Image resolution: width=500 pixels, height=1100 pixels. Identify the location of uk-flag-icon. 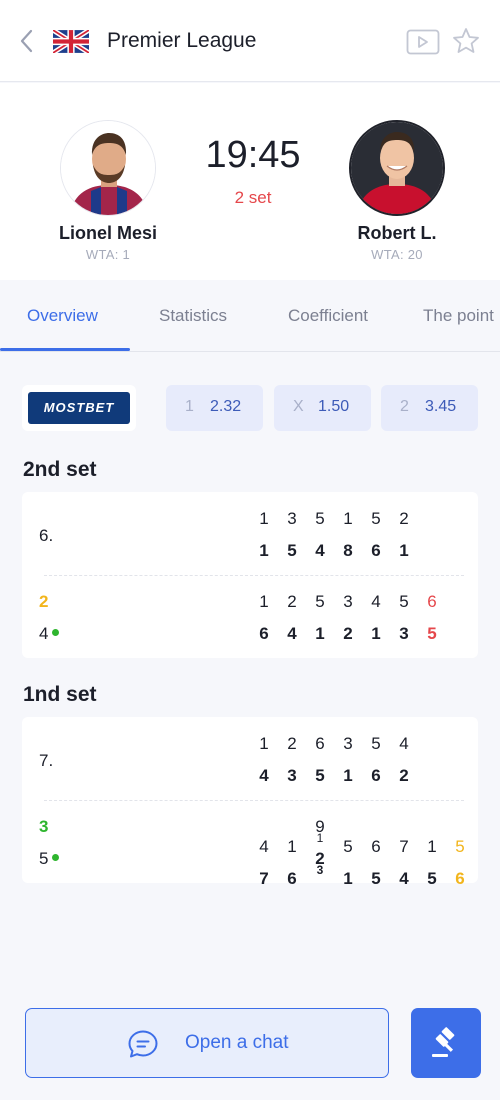
(71, 41).